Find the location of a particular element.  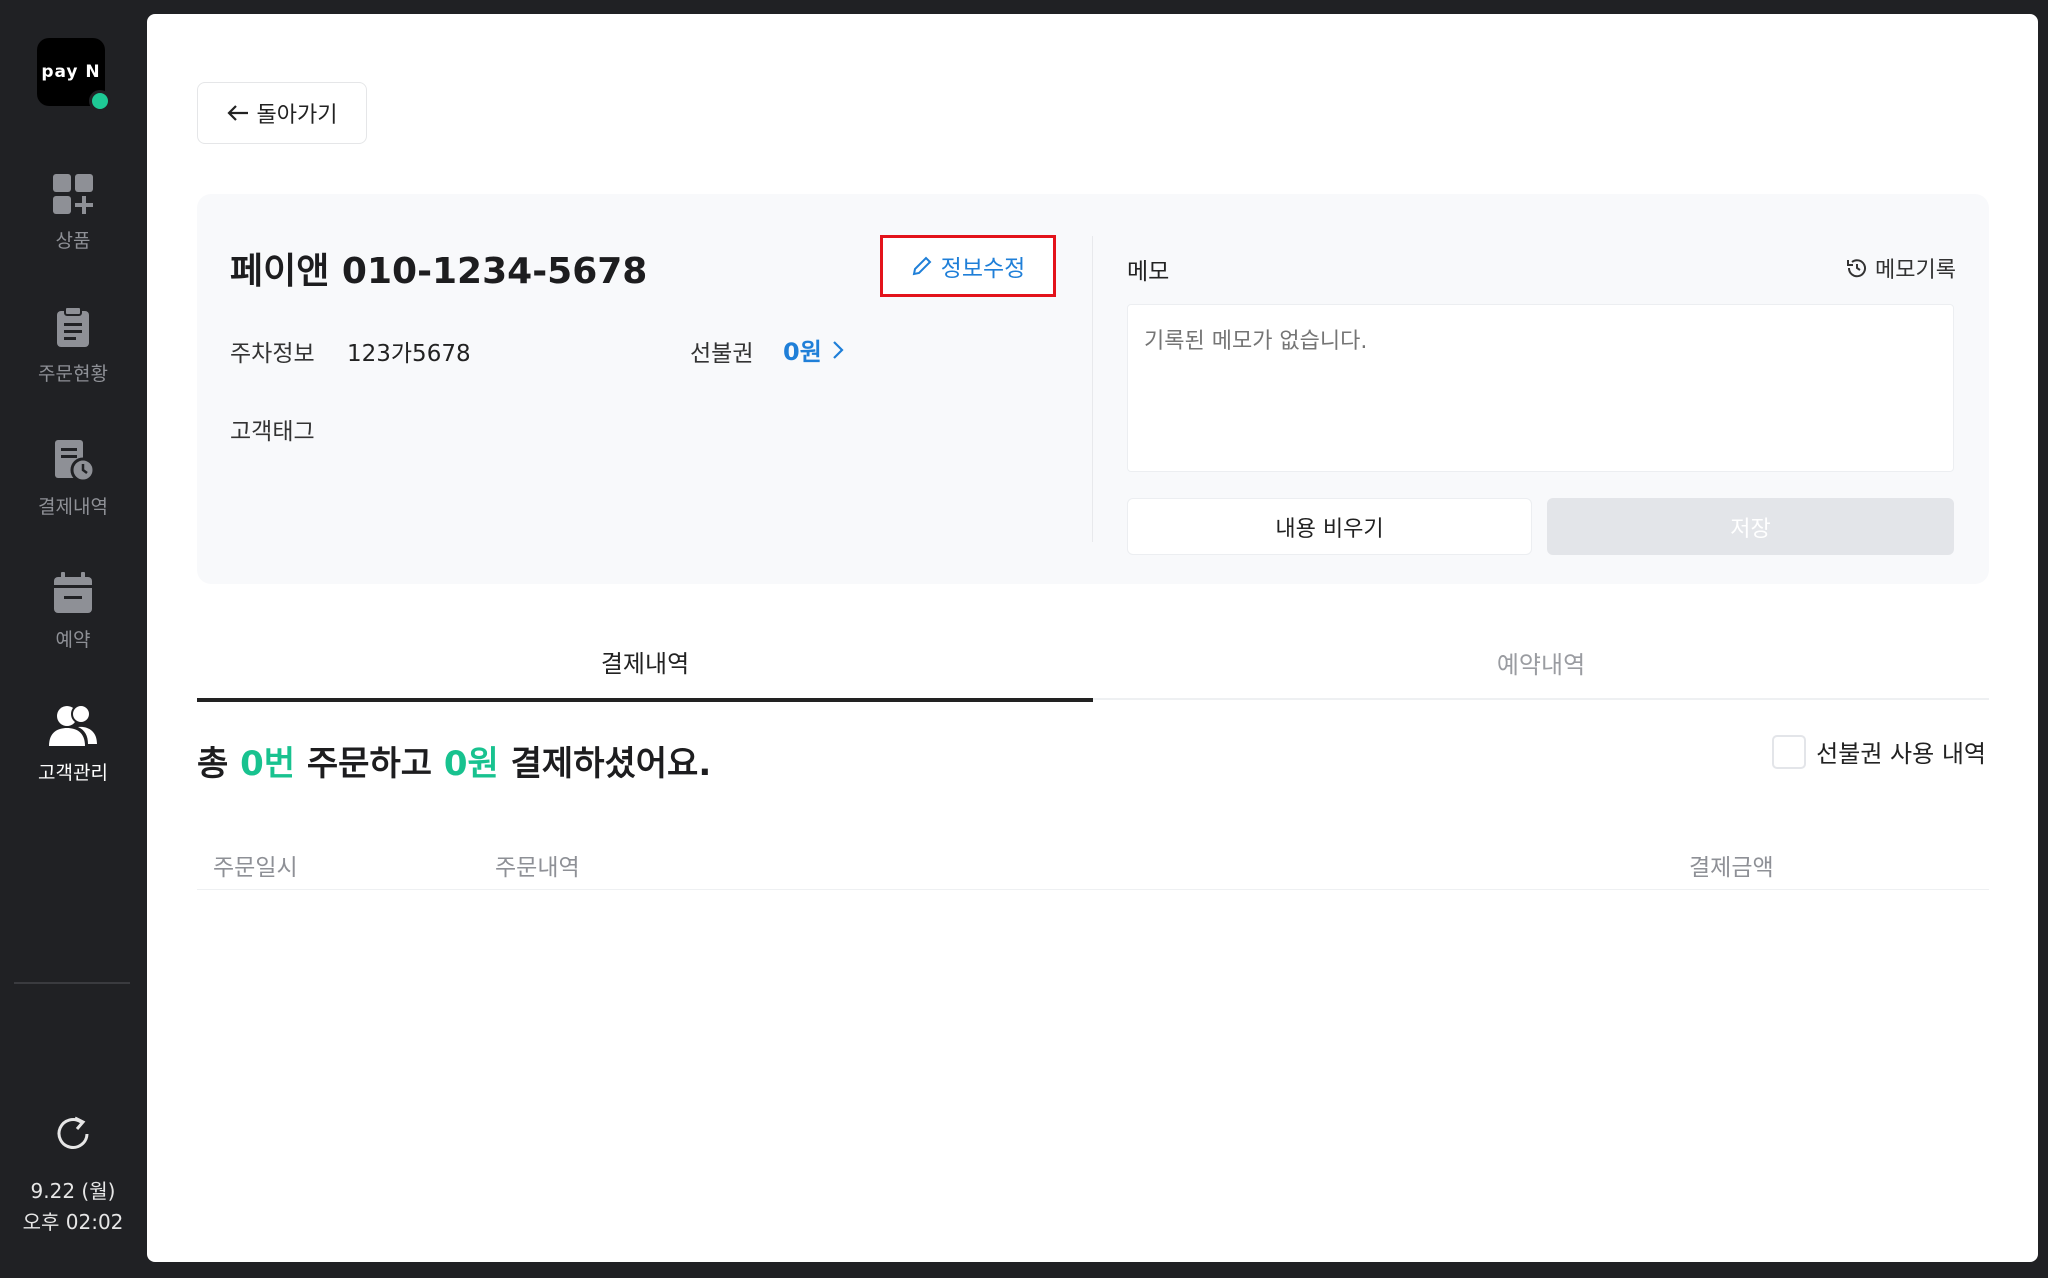

card-divider is located at coordinates (1092, 389).